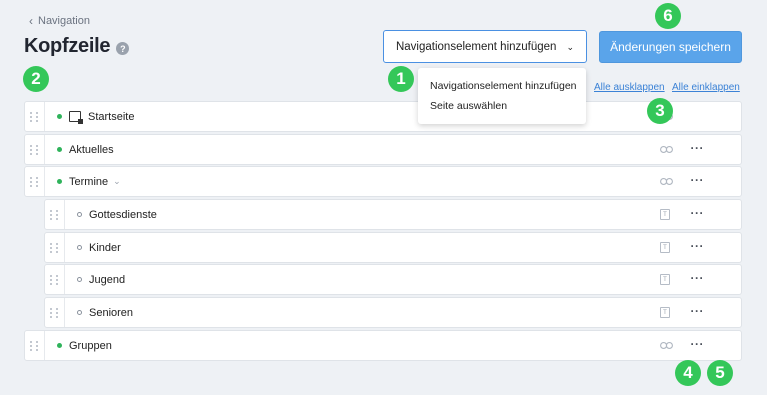  I want to click on annotation-badge-5: 5, so click(720, 373).